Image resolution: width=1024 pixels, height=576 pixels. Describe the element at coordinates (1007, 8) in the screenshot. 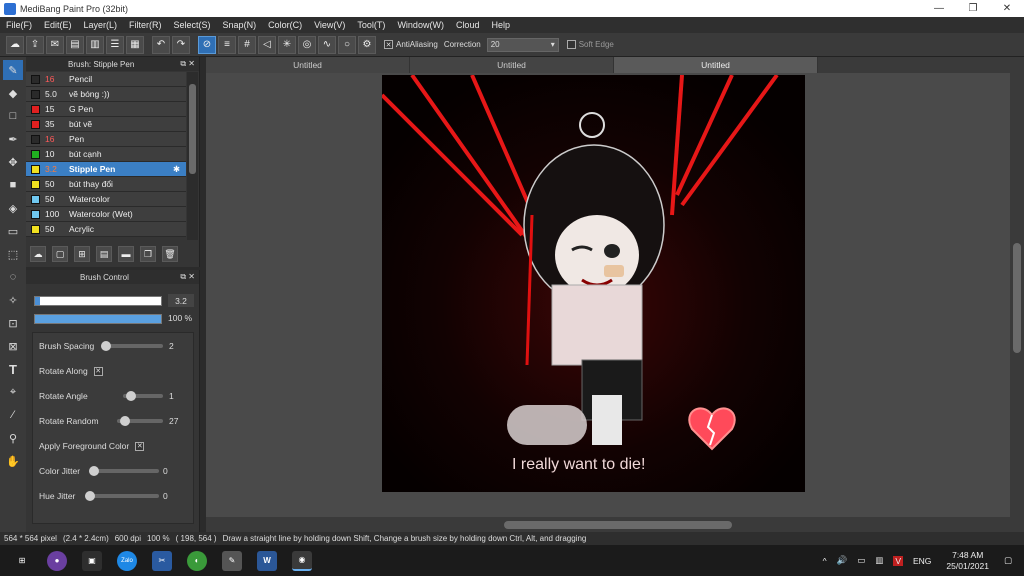

I see `close-button: ✕` at that location.